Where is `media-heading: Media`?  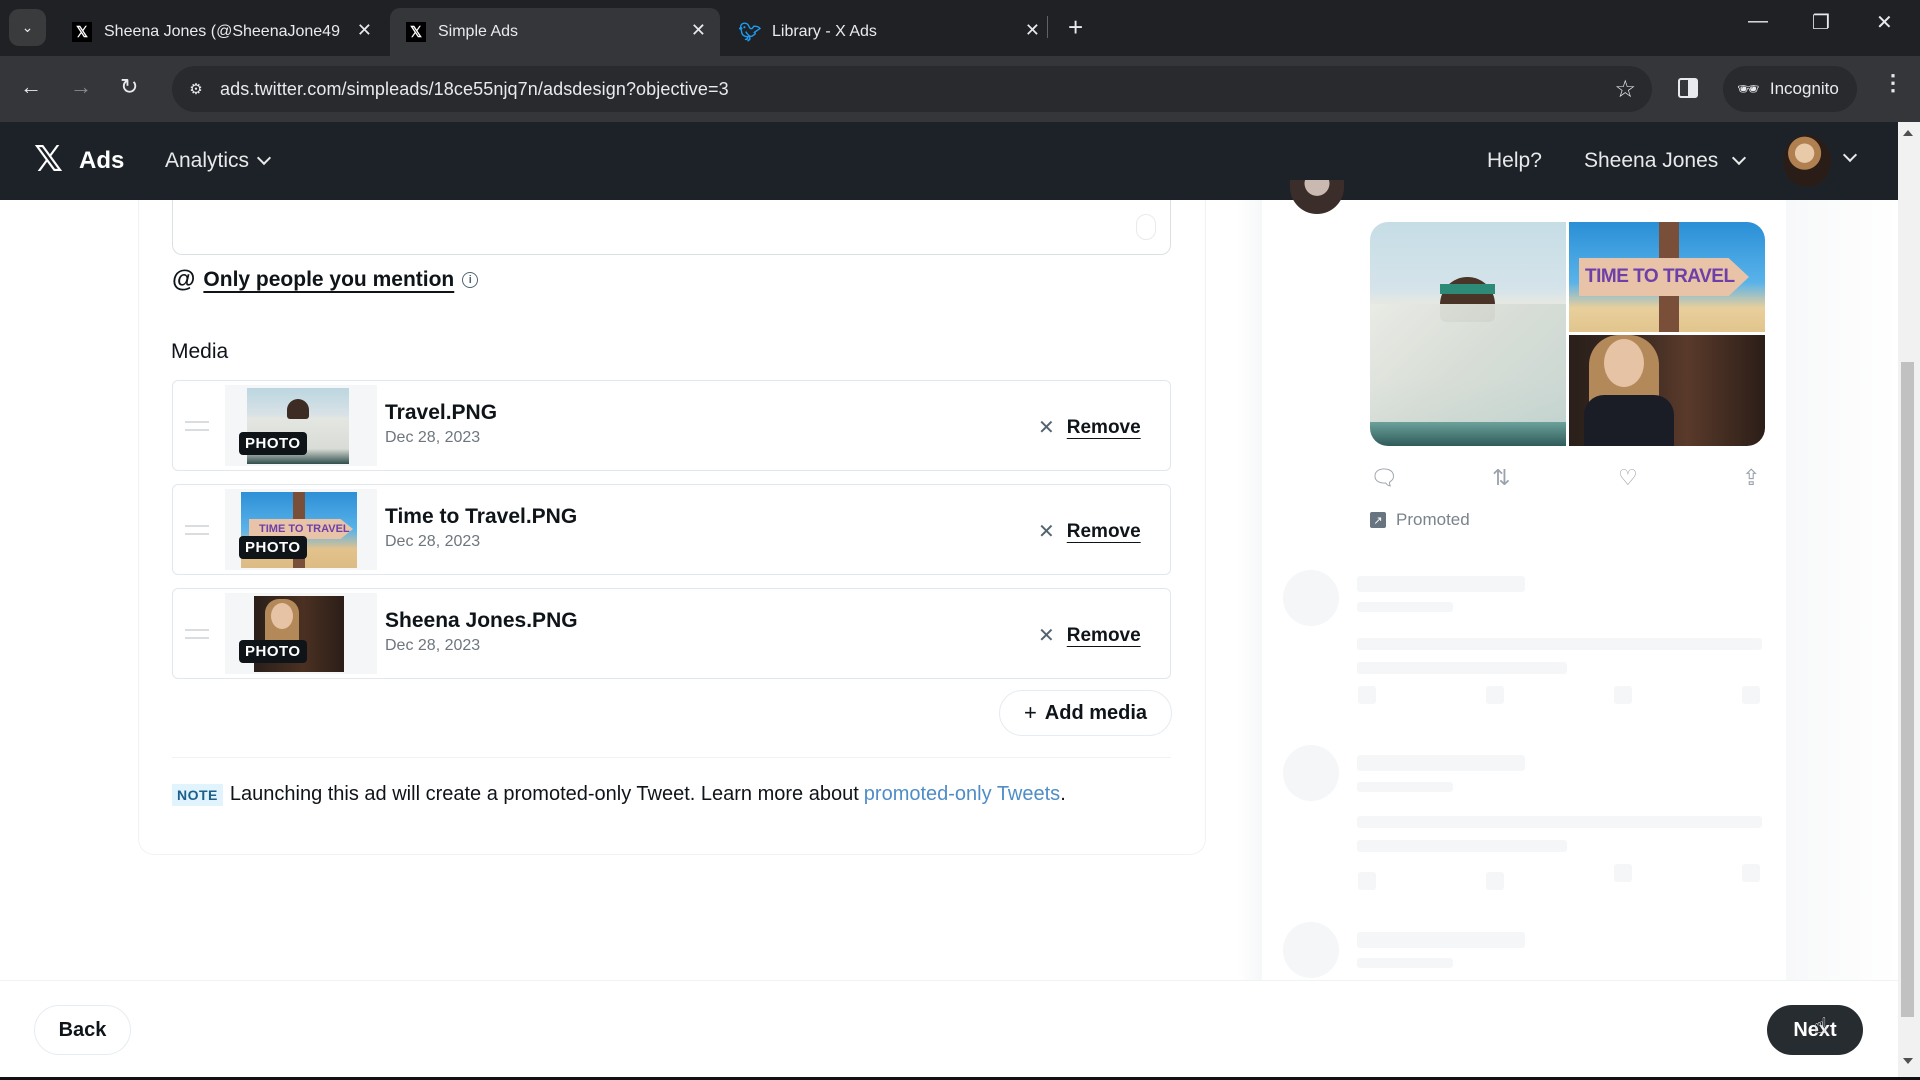
media-heading: Media is located at coordinates (200, 351).